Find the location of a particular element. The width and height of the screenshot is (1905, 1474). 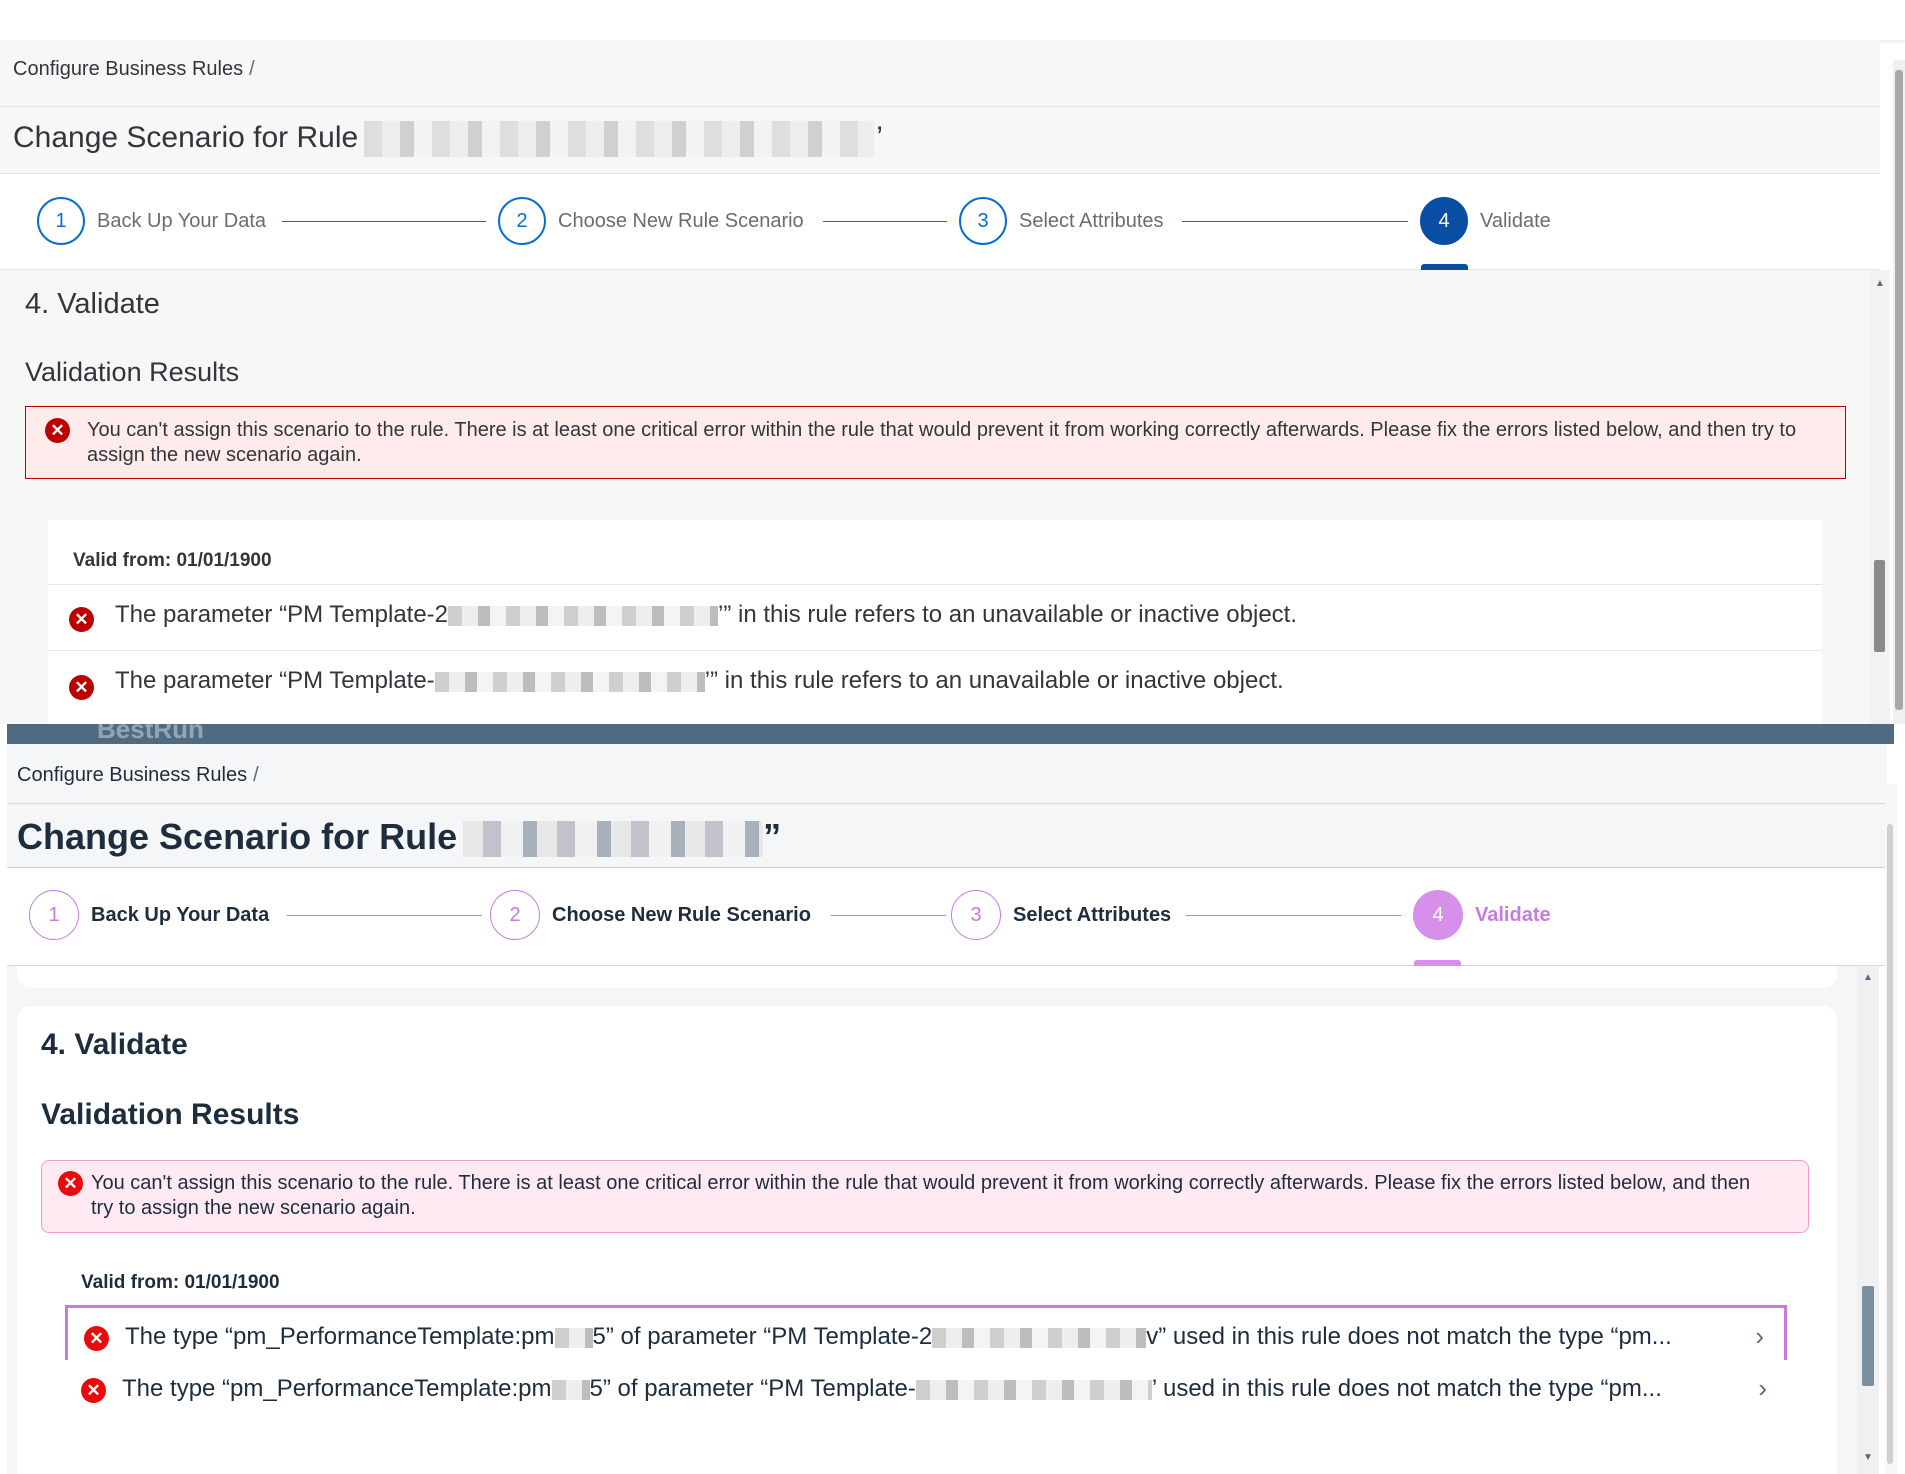

title-quote: ” is located at coordinates (772, 836).